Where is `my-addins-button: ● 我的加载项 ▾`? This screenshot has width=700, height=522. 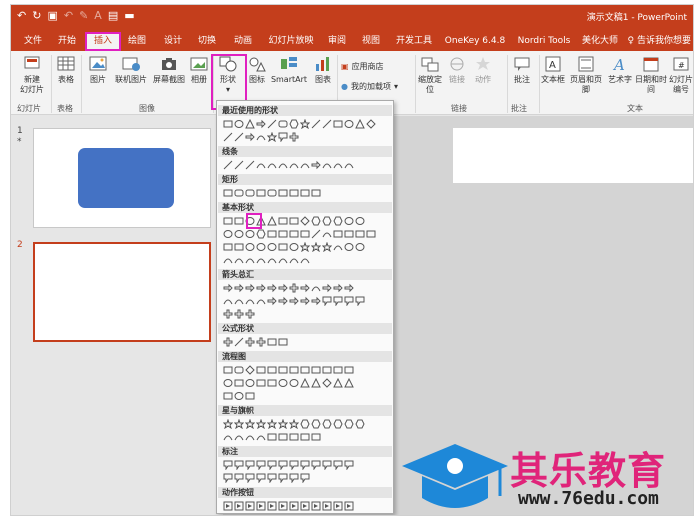 my-addins-button: ● 我的加载项 ▾ is located at coordinates (369, 86).